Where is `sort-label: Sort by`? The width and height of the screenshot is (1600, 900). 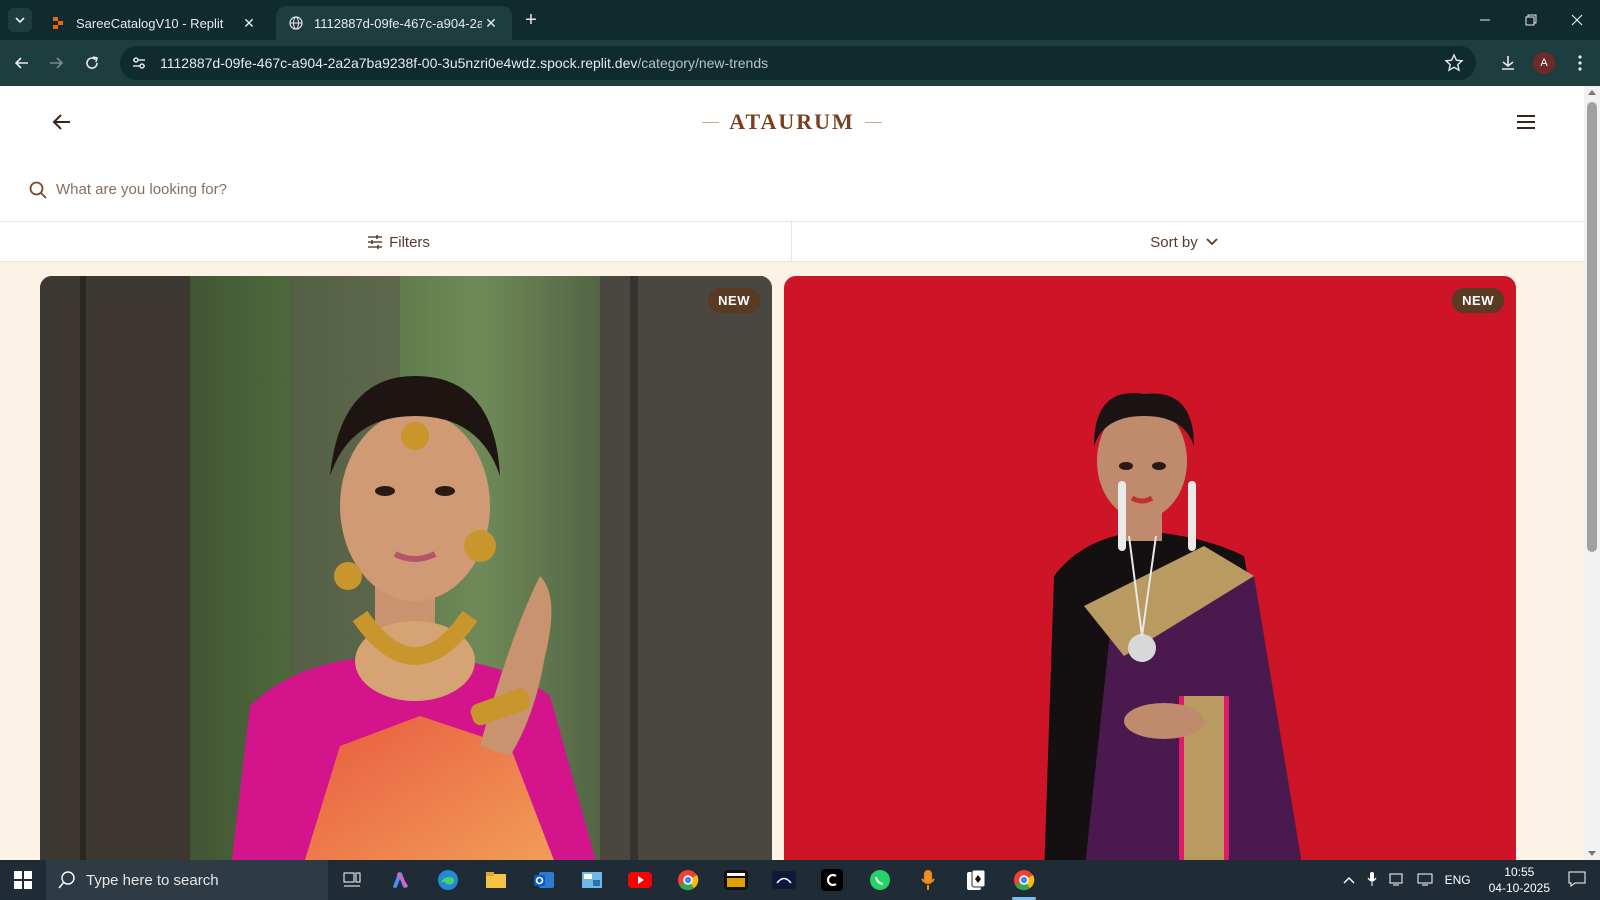 sort-label: Sort by is located at coordinates (1174, 242).